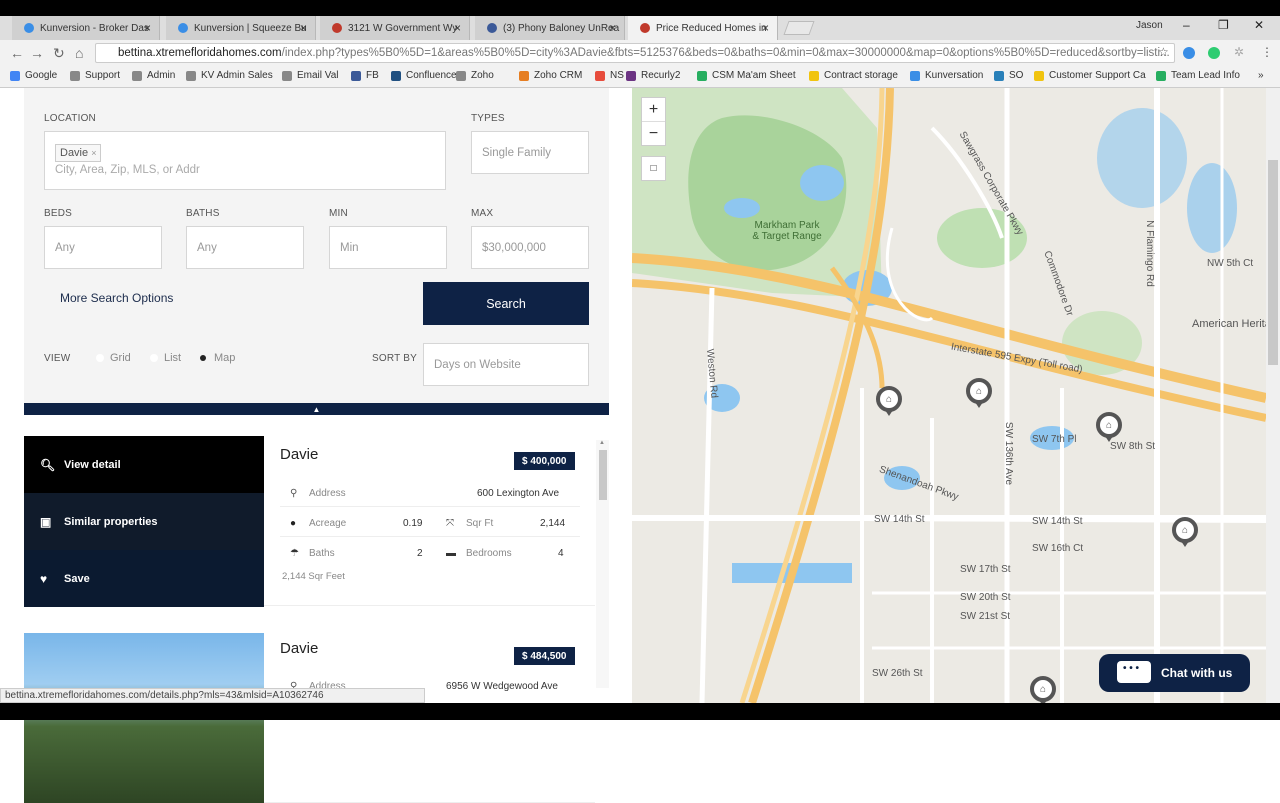  Describe the element at coordinates (1198, 75) in the screenshot. I see `bookmark-item: Team Lead Info` at that location.